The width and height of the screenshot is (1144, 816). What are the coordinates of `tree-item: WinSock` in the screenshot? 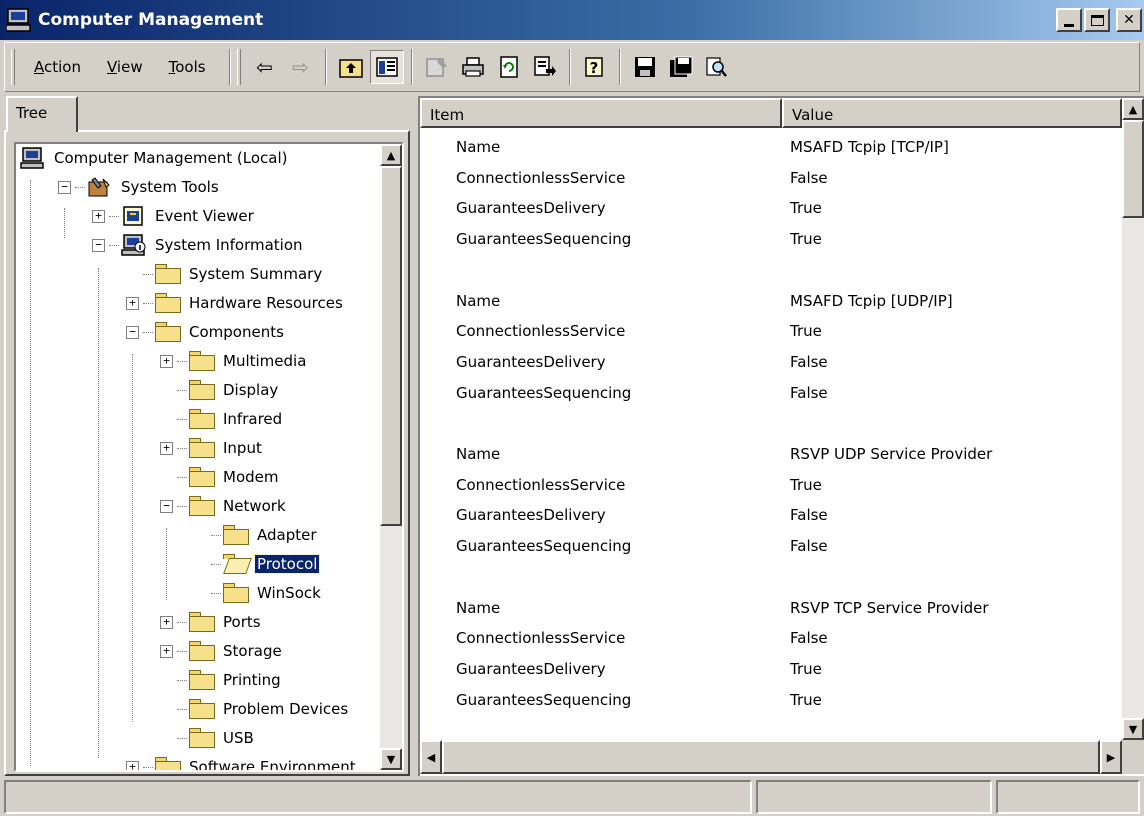 It's located at (258, 593).